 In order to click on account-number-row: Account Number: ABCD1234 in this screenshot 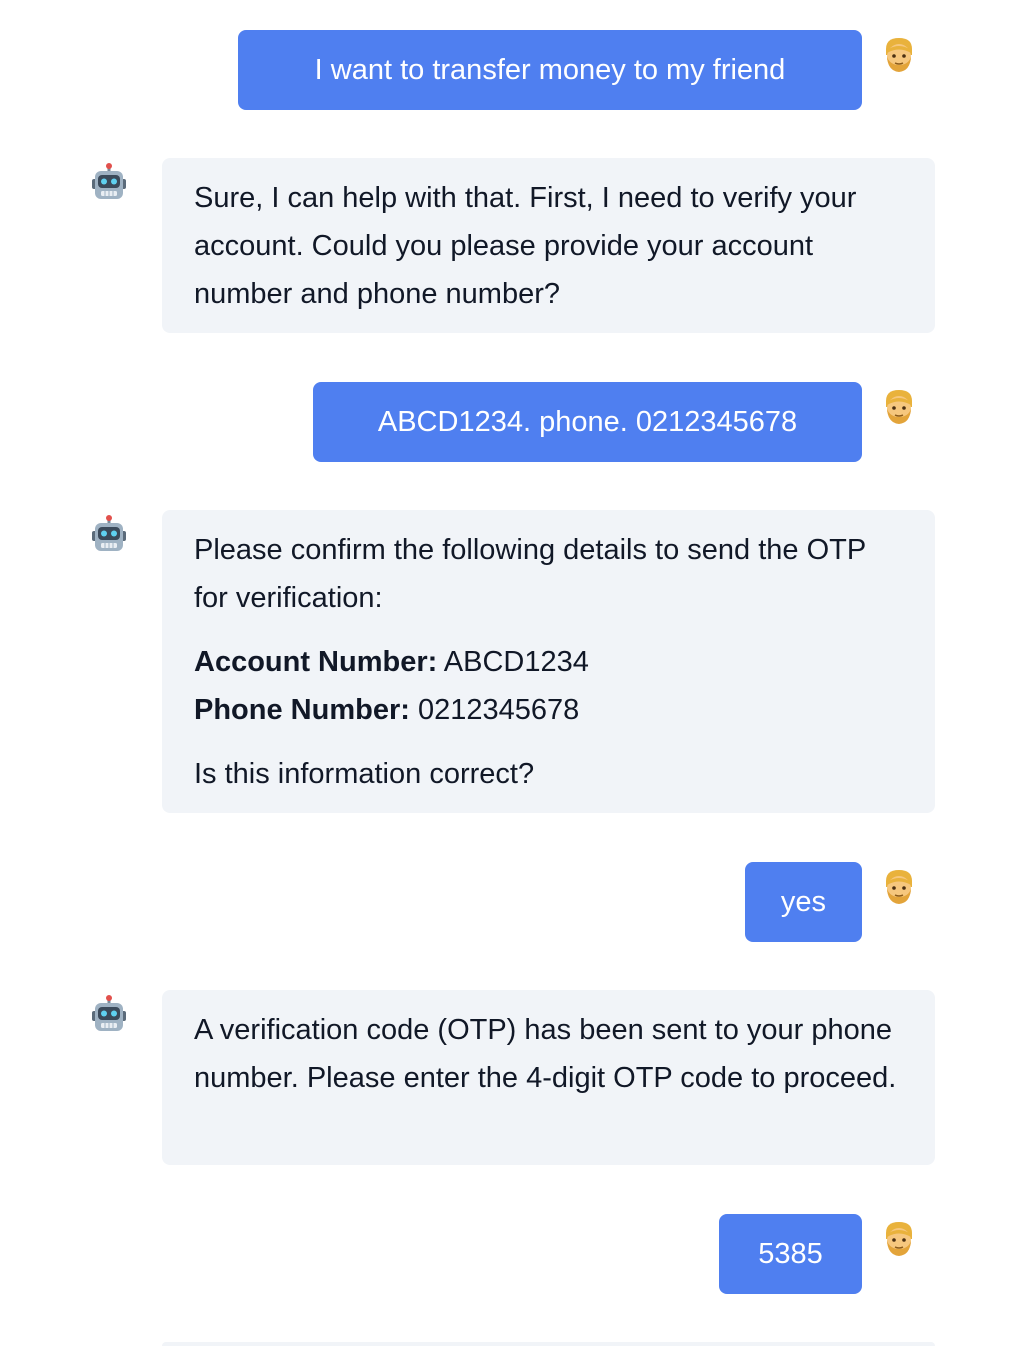, I will do `click(549, 662)`.